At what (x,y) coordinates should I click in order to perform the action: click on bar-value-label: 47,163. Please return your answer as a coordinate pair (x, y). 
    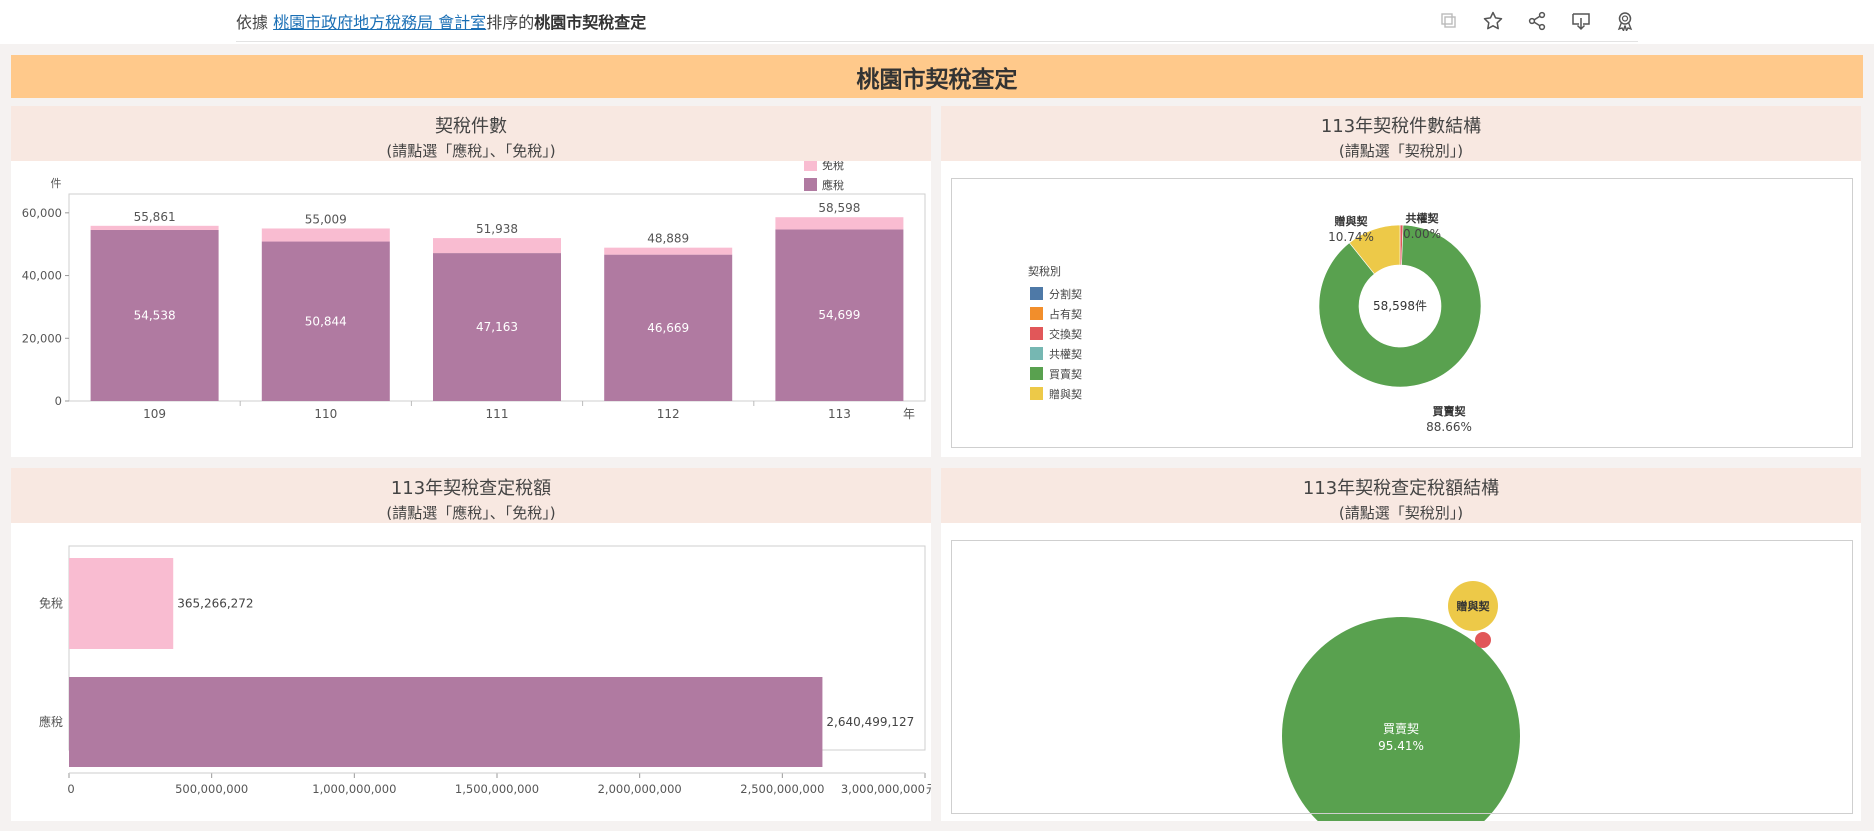
    Looking at the image, I should click on (497, 327).